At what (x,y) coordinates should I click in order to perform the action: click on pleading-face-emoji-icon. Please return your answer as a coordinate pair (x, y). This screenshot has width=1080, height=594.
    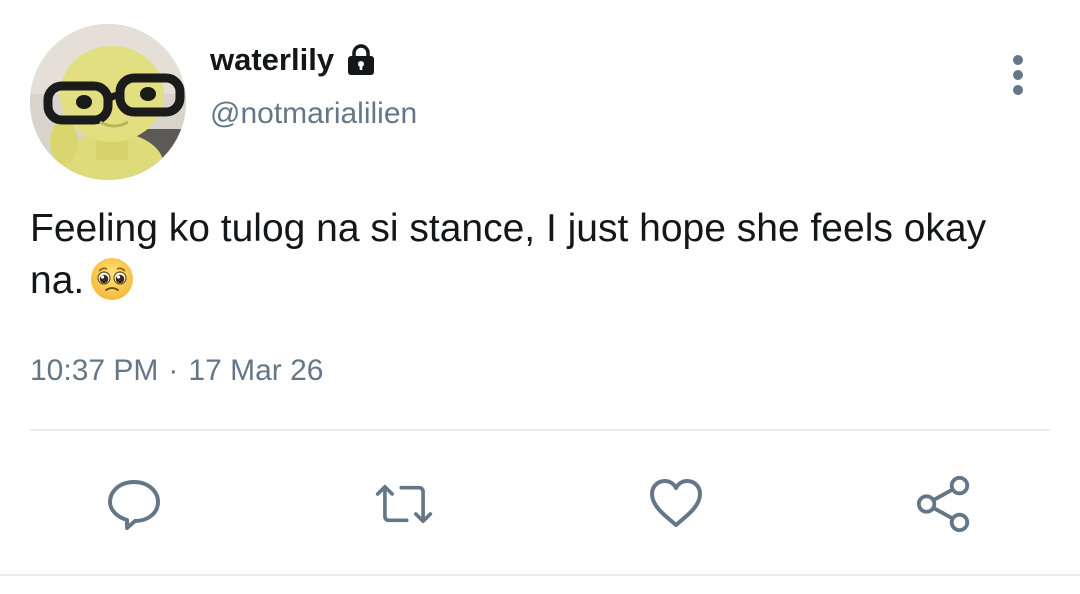
    Looking at the image, I should click on (112, 279).